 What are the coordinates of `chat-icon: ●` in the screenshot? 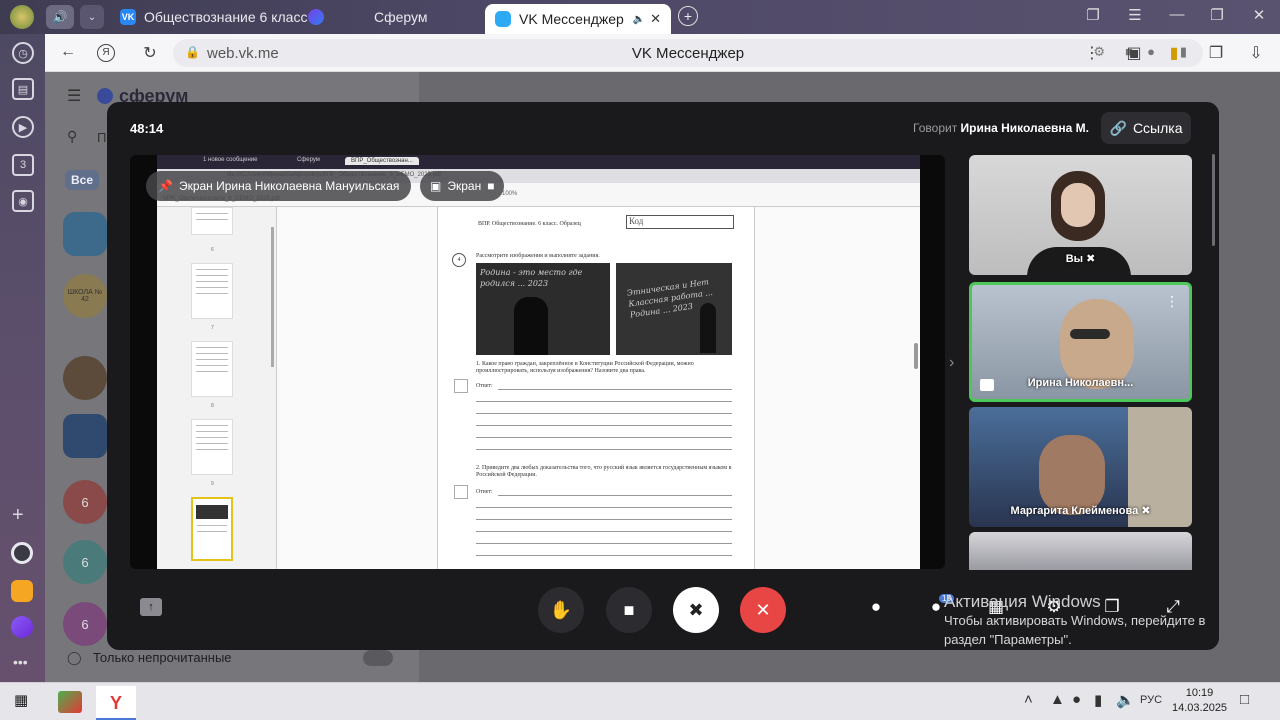 It's located at (876, 607).